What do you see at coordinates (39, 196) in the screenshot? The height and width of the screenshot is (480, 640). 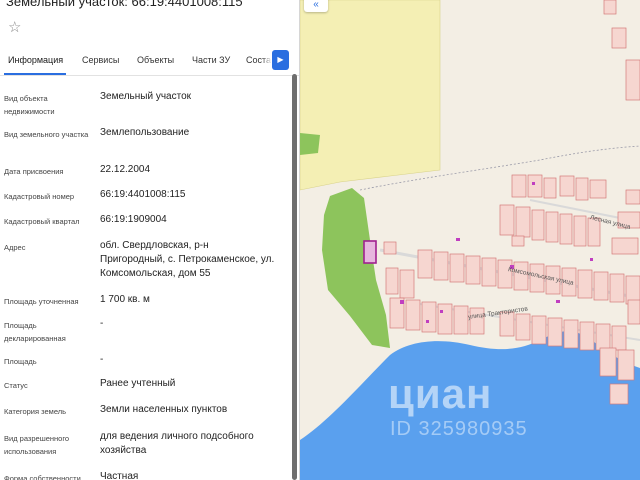 I see `row-label: Кадастровый номер` at bounding box center [39, 196].